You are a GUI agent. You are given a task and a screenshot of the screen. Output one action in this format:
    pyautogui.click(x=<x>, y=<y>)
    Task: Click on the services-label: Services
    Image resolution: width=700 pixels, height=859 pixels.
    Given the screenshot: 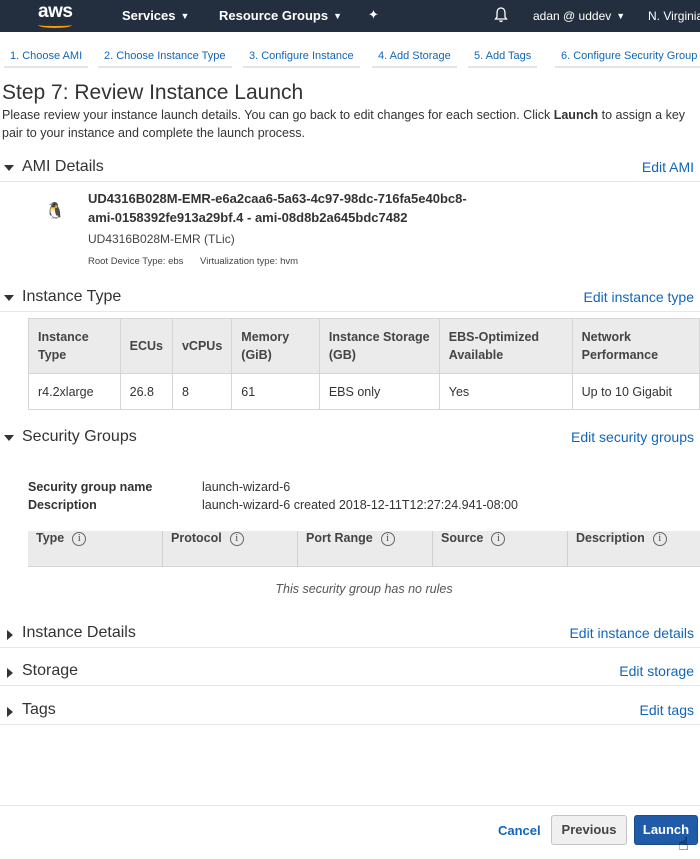 What is the action you would take?
    pyautogui.click(x=149, y=15)
    